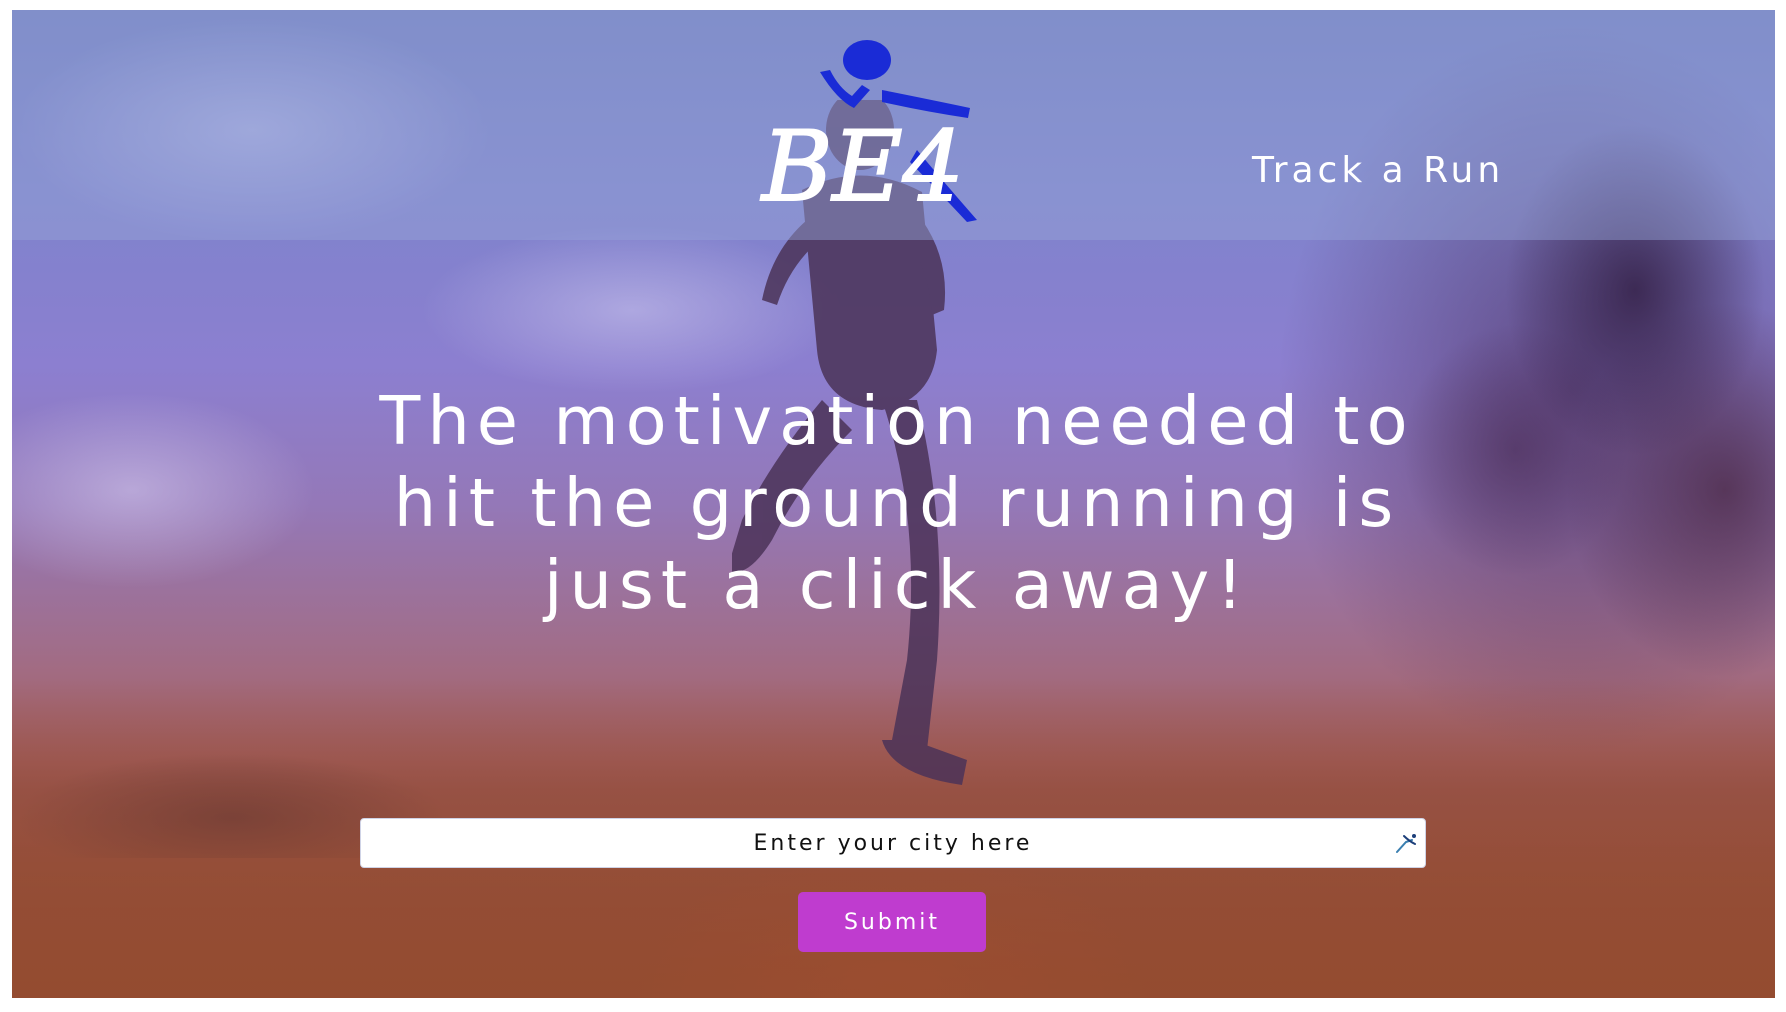 The width and height of the screenshot is (1786, 1012). Describe the element at coordinates (893, 843) in the screenshot. I see `city-search-input` at that location.